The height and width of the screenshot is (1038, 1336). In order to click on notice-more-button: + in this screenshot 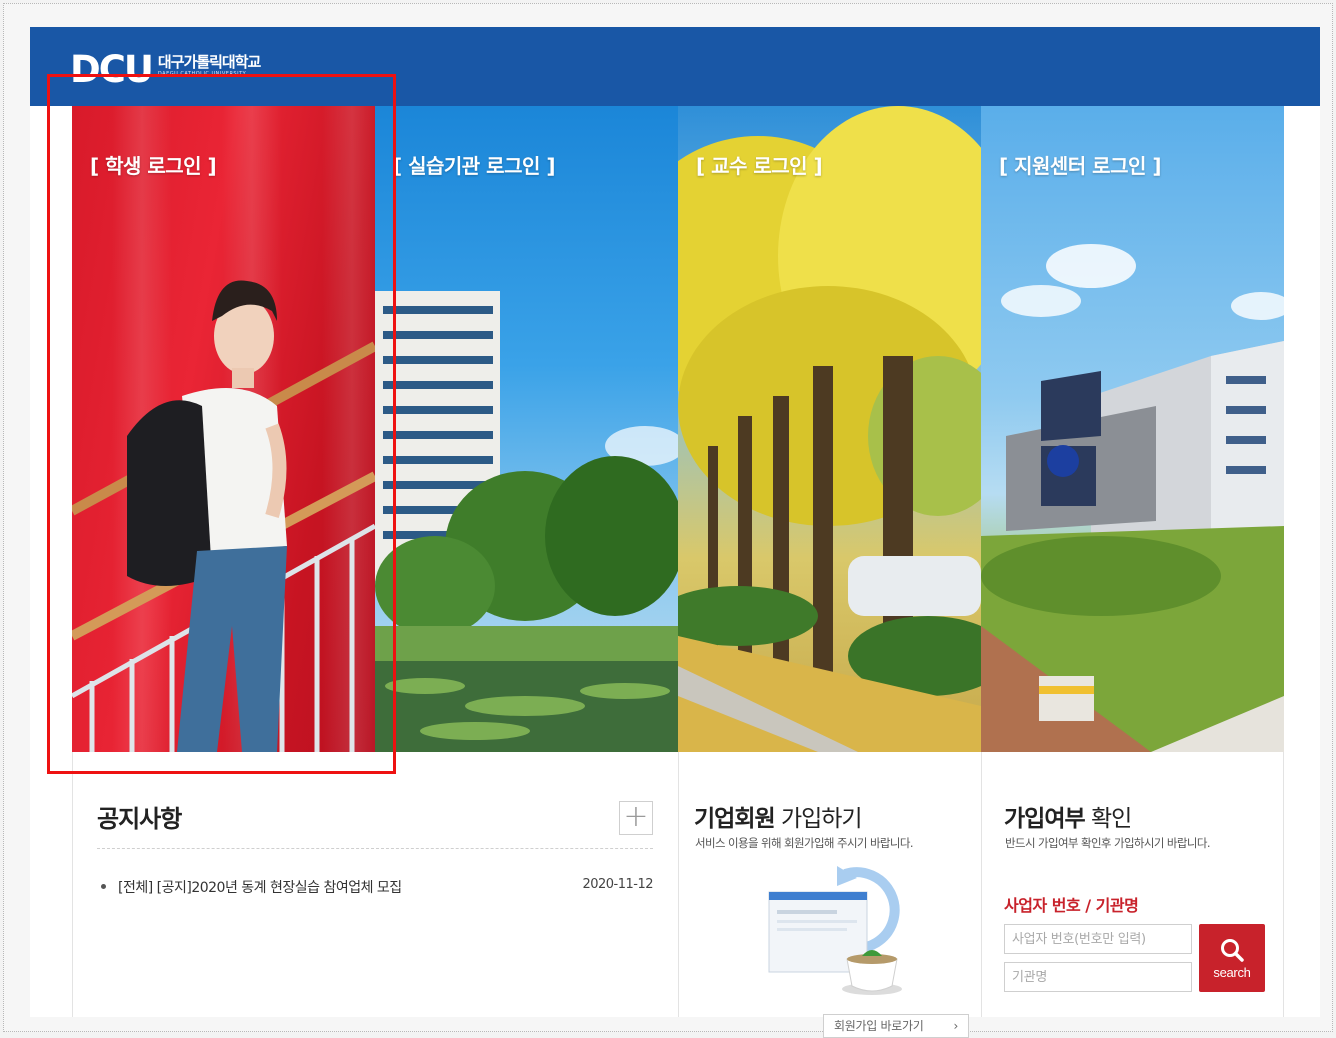, I will do `click(636, 818)`.